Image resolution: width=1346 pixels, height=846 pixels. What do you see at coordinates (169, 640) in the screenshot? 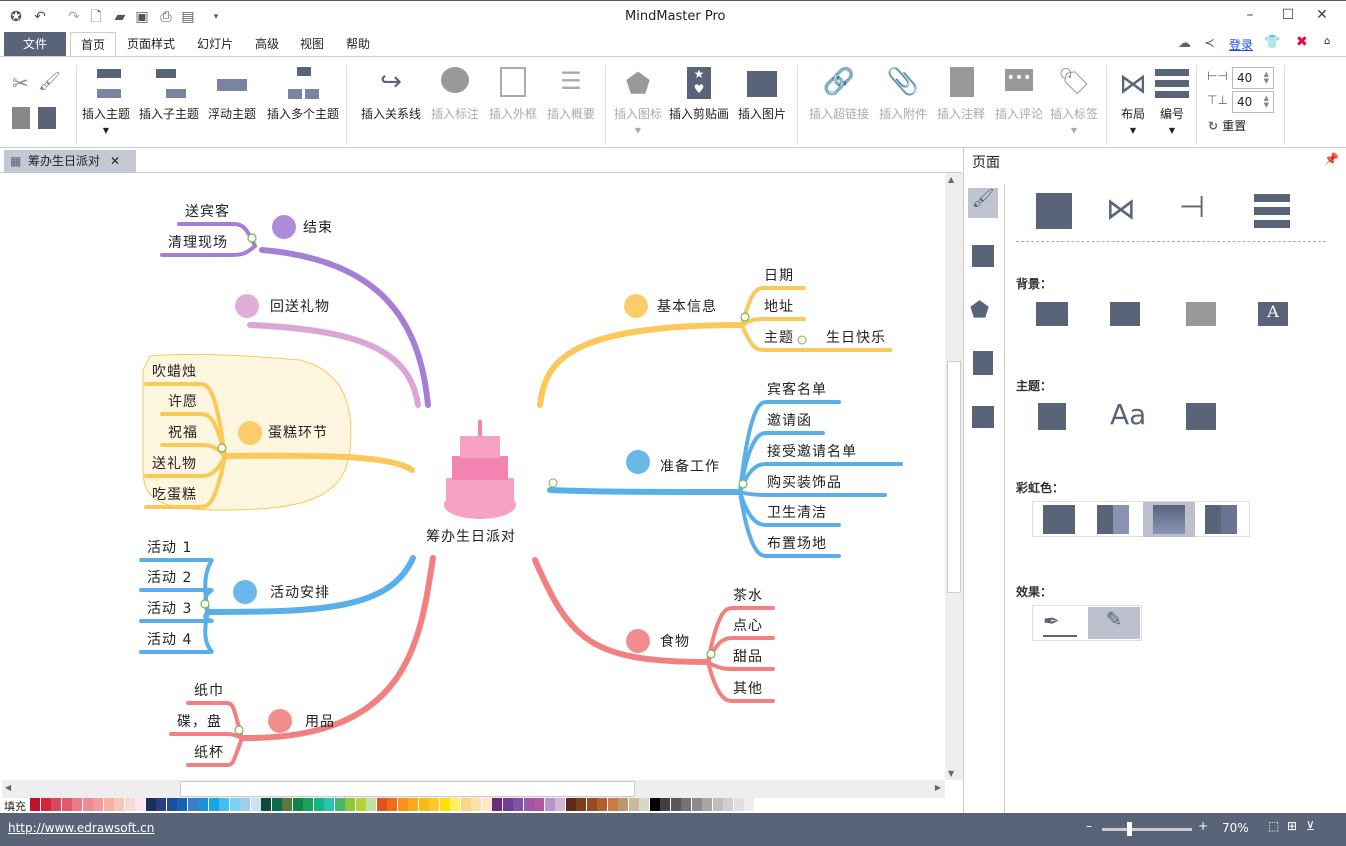
I see `subtopic: 活动 4` at bounding box center [169, 640].